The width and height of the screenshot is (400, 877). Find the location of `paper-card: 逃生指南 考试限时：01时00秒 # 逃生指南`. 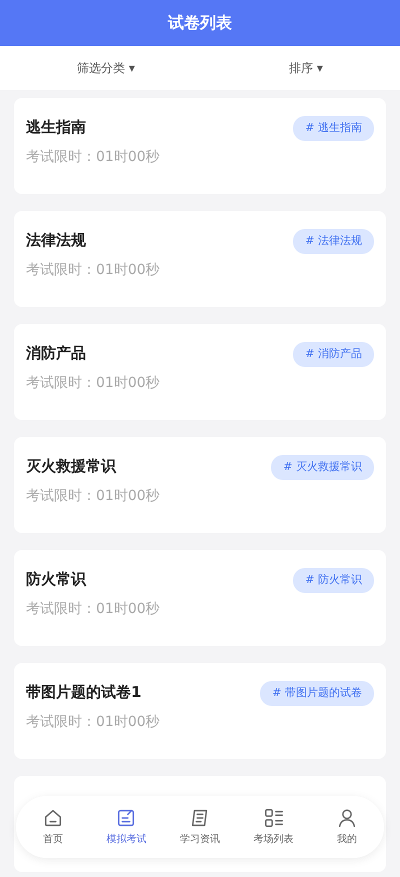

paper-card: 逃生指南 考试限时：01时00秒 # 逃生指南 is located at coordinates (200, 146).